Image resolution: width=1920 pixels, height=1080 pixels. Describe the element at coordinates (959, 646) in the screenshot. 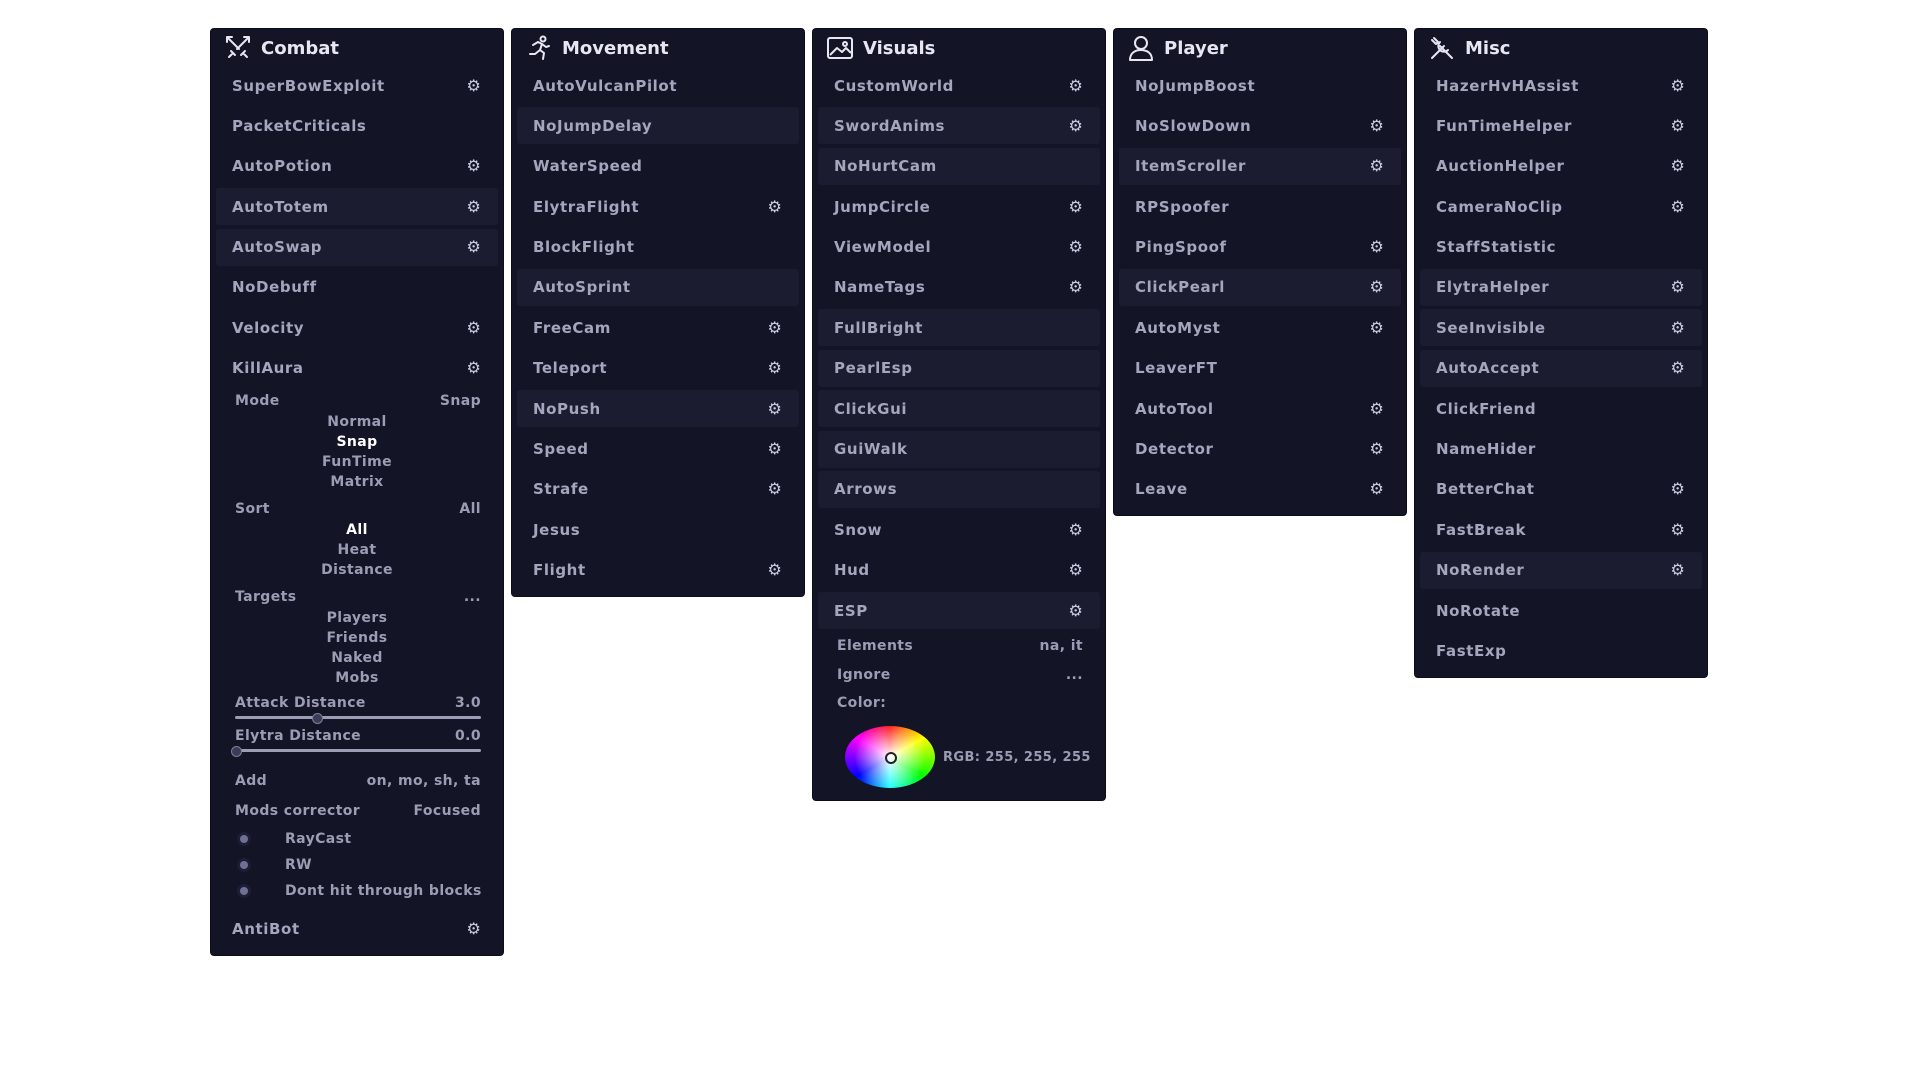

I see `elements-setting: Elements na, it` at that location.